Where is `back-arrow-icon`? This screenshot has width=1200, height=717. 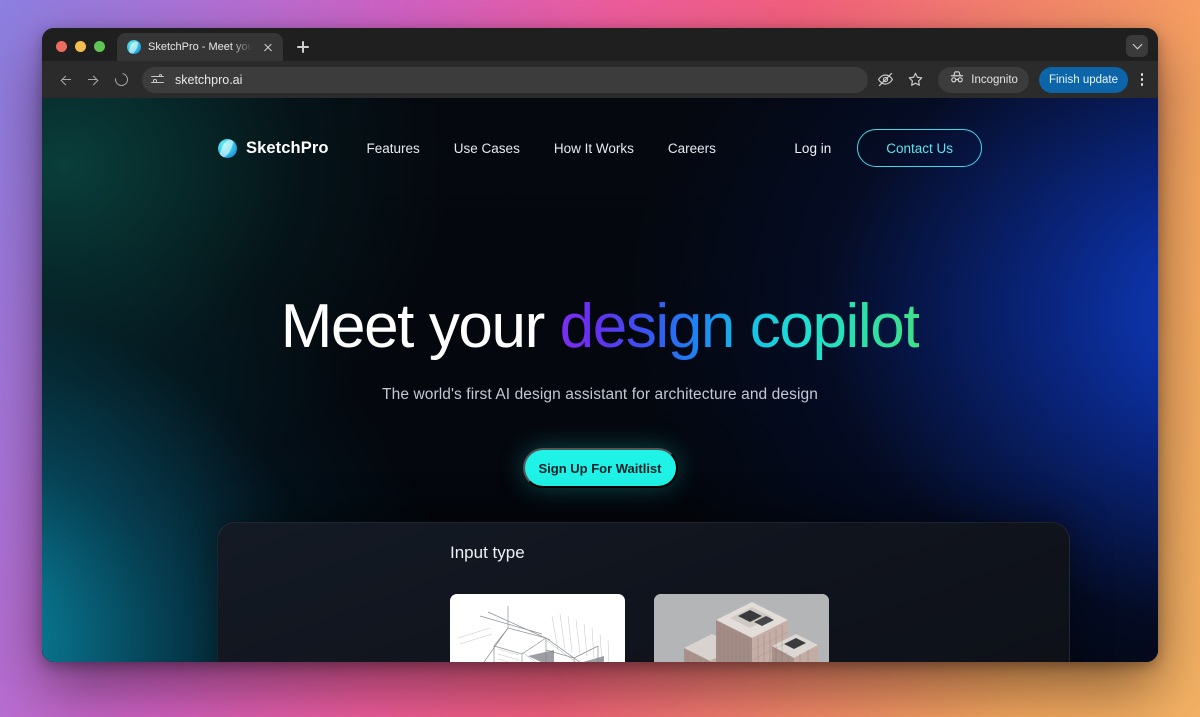 back-arrow-icon is located at coordinates (65, 80).